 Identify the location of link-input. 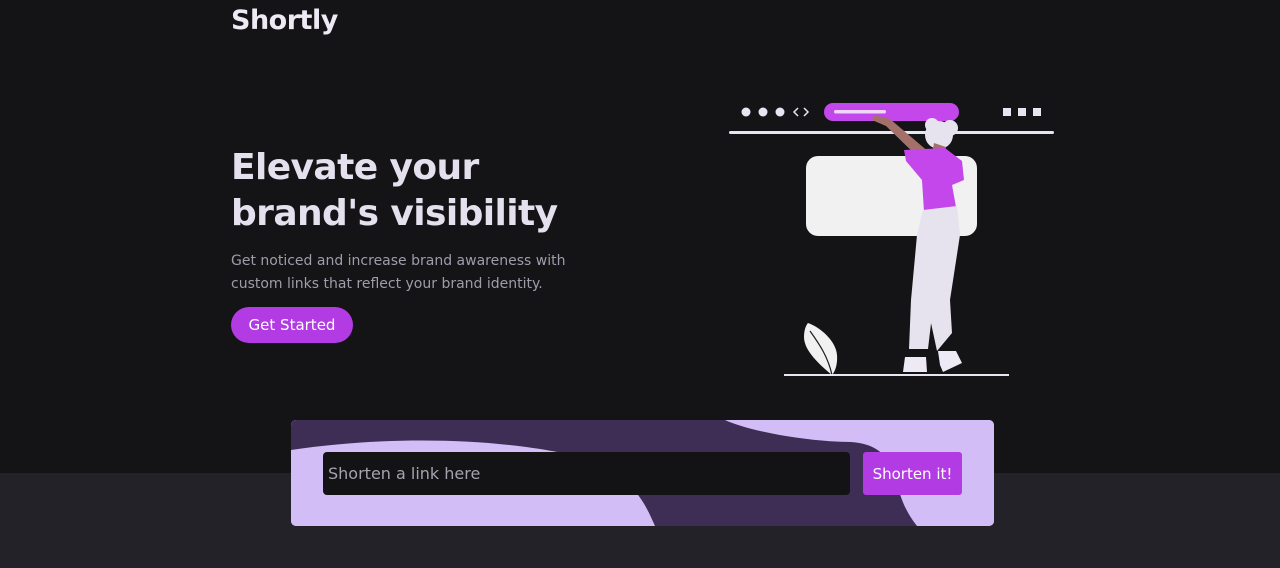
(586, 473).